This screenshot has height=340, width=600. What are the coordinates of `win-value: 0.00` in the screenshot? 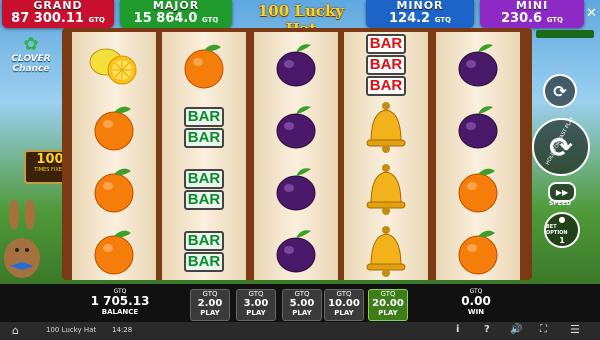 It's located at (476, 301).